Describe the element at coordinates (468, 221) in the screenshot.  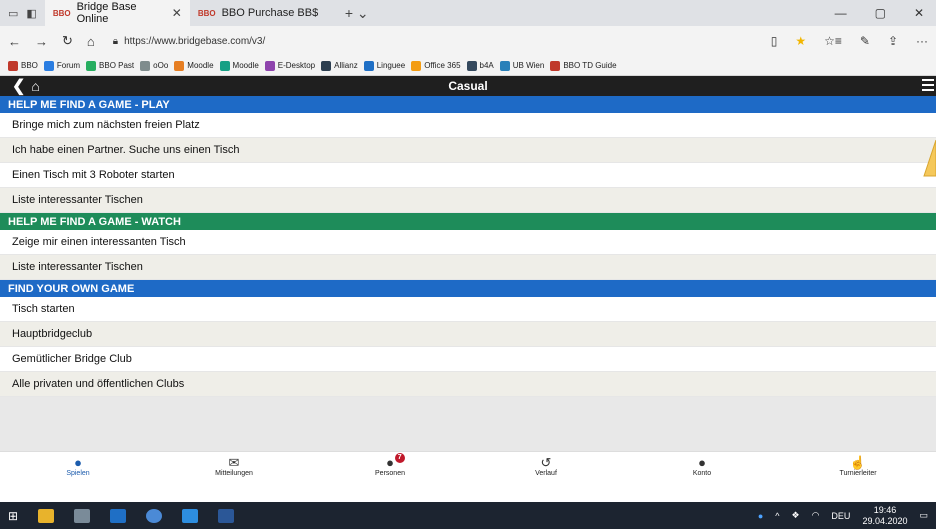
I see `section-header: HELP ME FIND A GAME - WATCH` at that location.